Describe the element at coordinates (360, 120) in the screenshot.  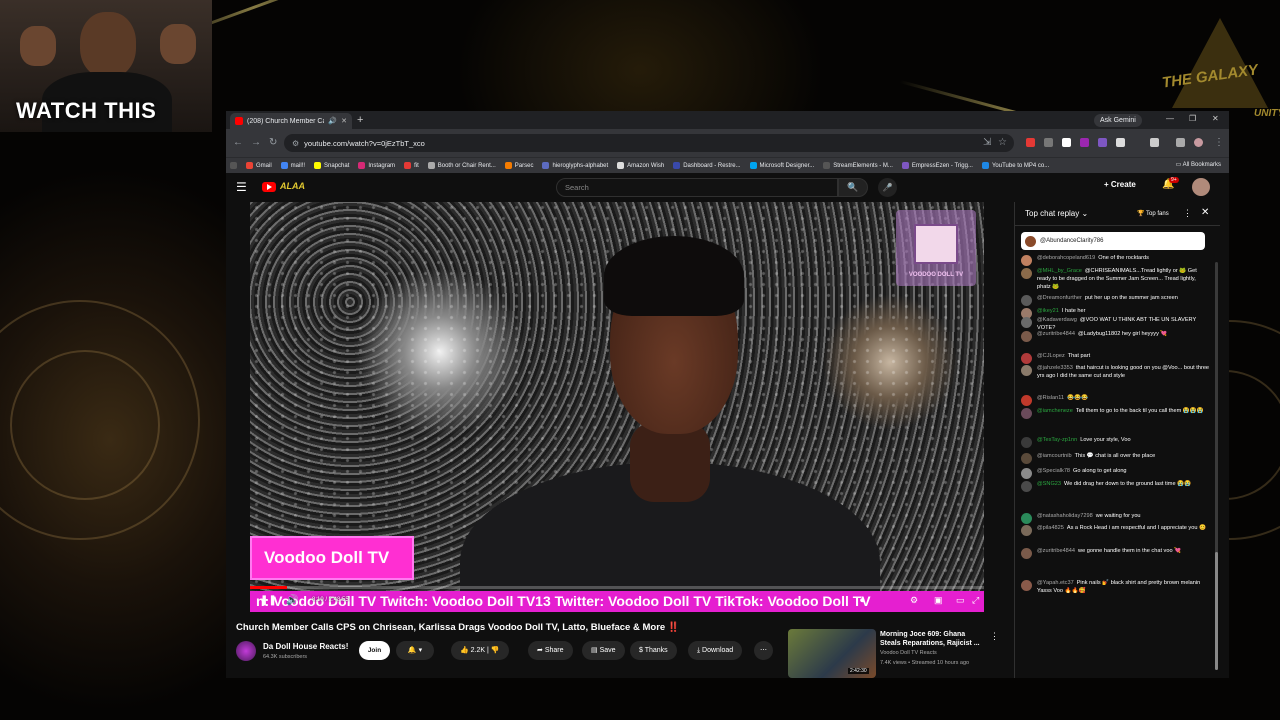
I see `new-tab-icon: +` at that location.